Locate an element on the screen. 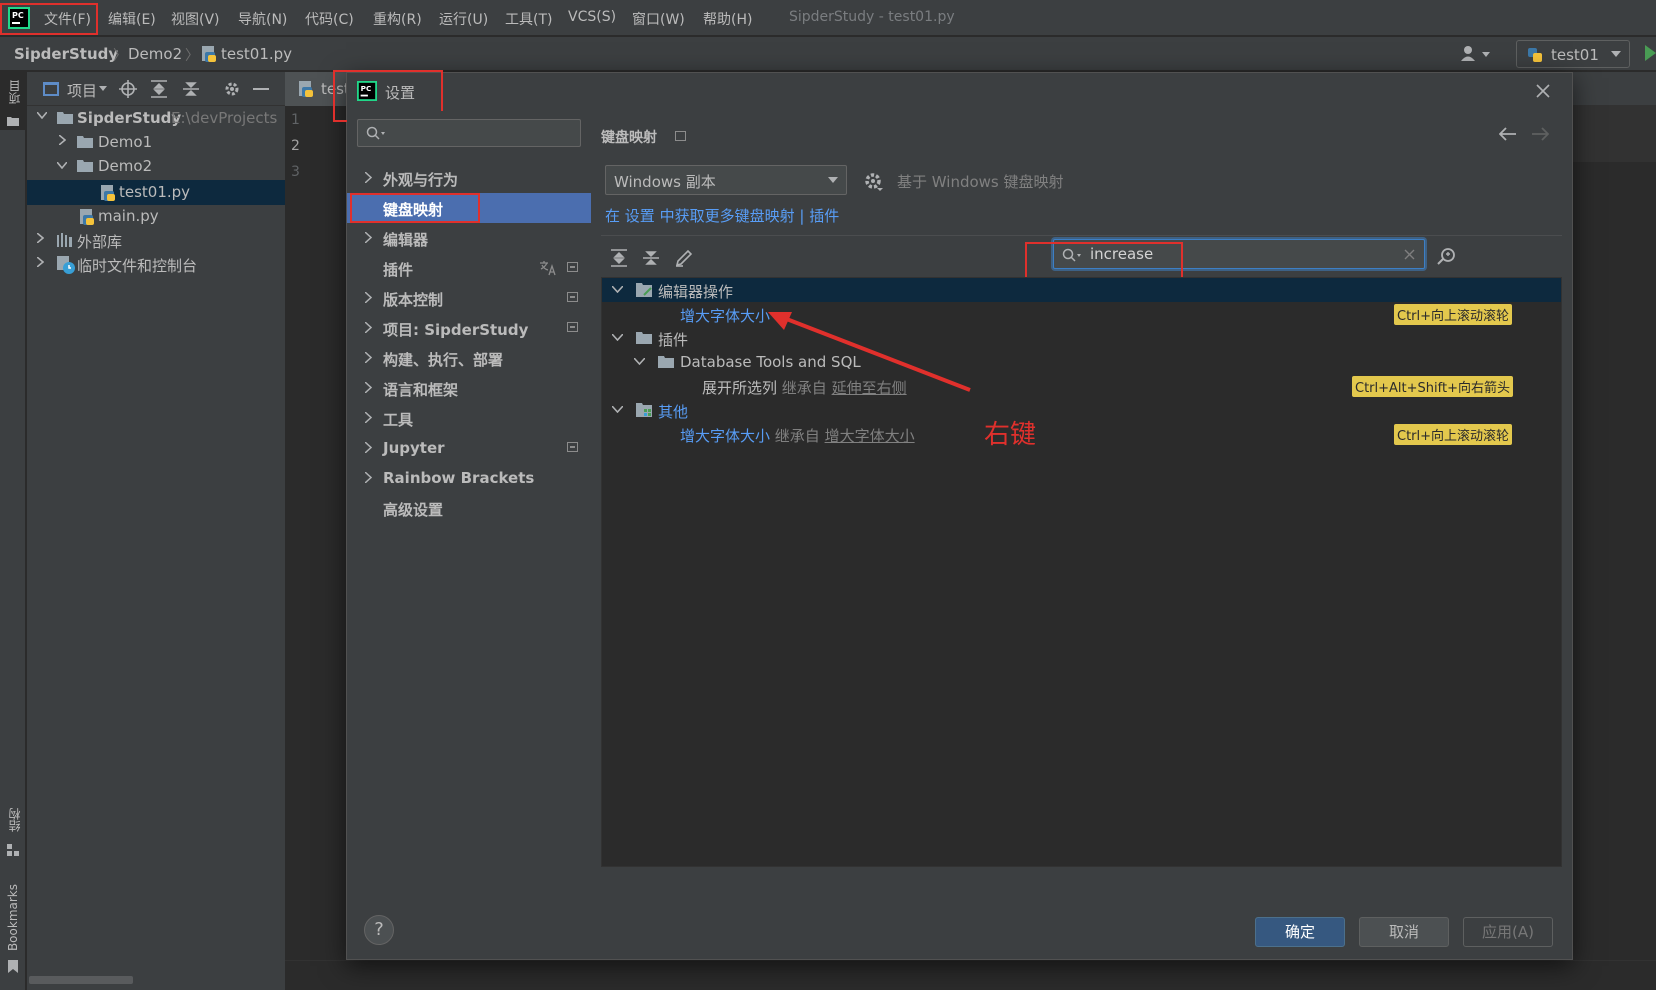 The image size is (1656, 990). tree-item-test01: test01.py is located at coordinates (156, 192).